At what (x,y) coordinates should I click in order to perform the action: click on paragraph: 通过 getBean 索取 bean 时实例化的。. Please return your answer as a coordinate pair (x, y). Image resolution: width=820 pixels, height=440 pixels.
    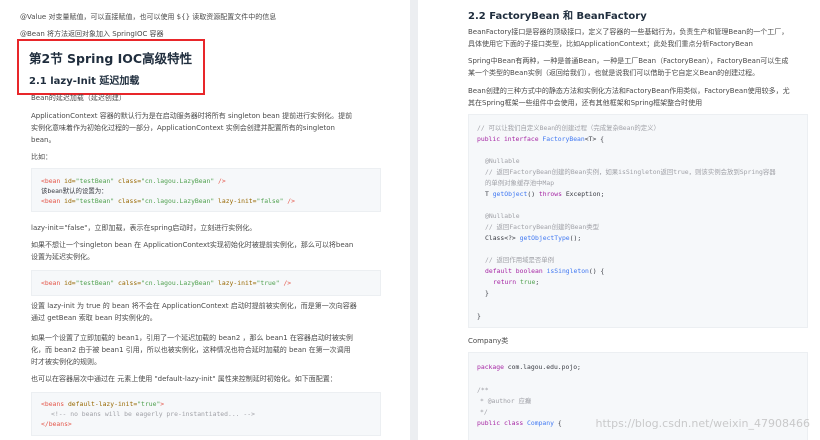
    Looking at the image, I should click on (94, 318).